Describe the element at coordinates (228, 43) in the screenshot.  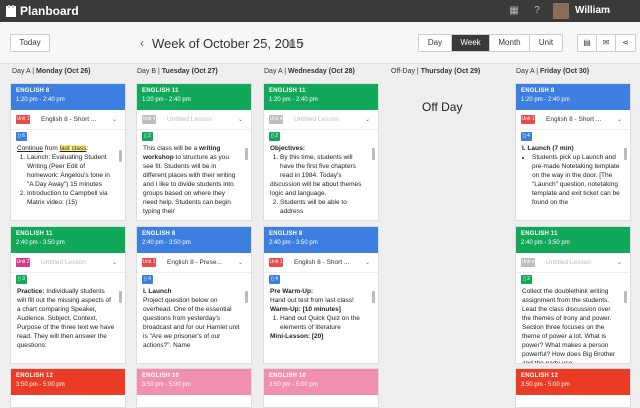
I see `page-title: Week of October 25, 2015` at that location.